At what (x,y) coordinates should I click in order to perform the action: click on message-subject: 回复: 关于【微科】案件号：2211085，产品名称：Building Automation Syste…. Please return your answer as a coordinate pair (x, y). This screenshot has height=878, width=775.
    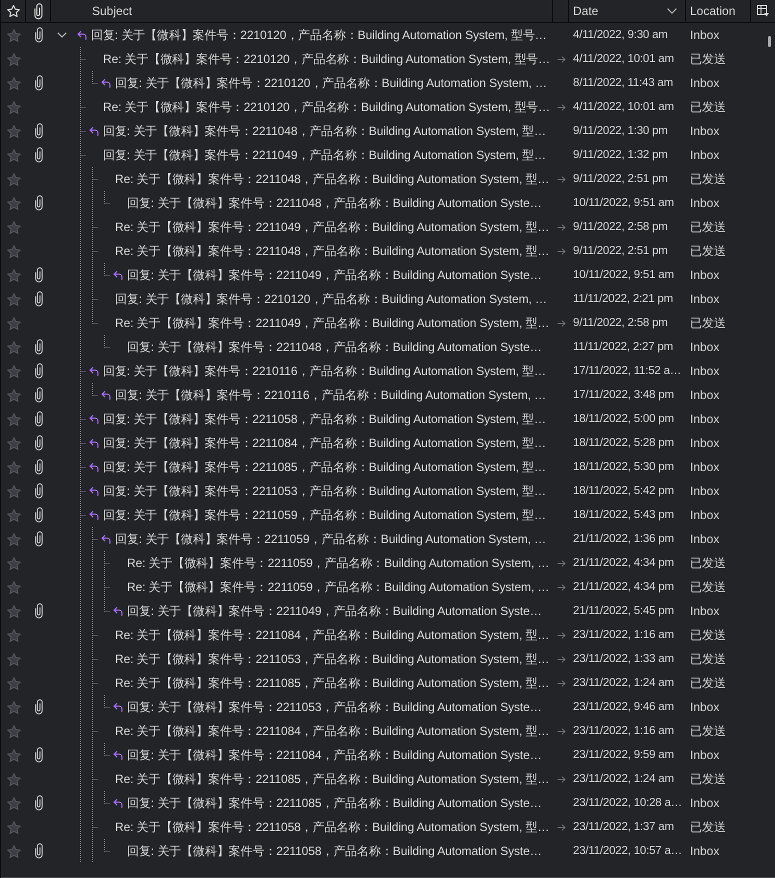
    Looking at the image, I should click on (334, 803).